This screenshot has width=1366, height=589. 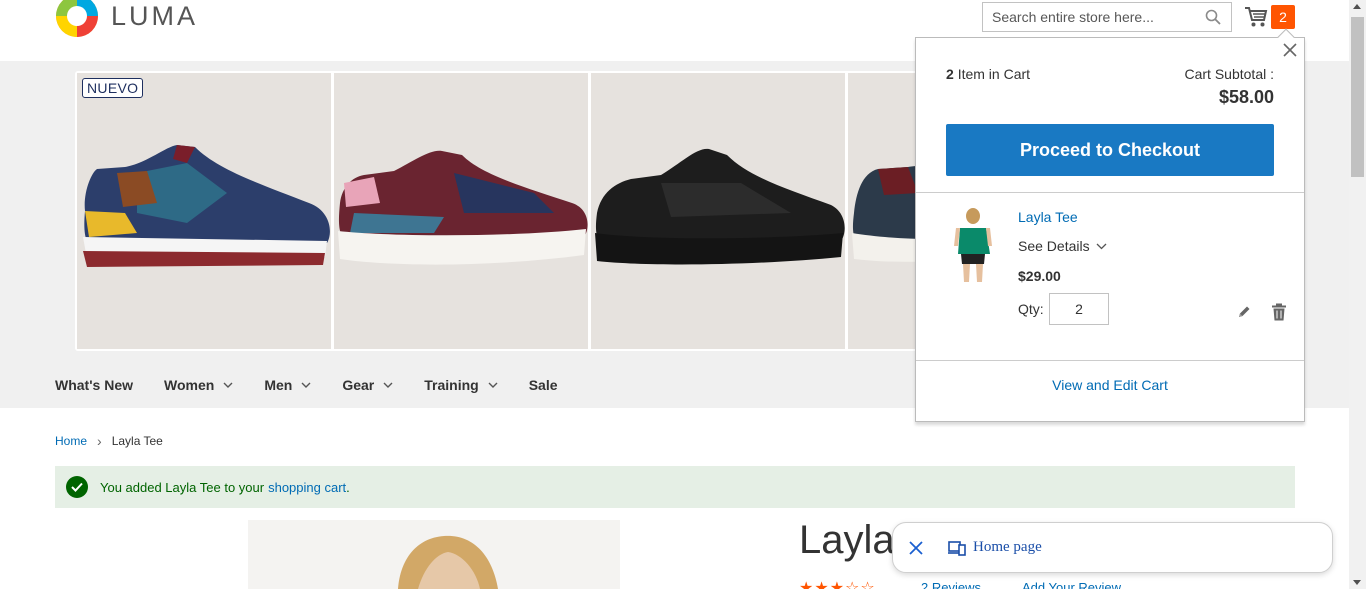 I want to click on cart-item-thumbnail, so click(x=973, y=245).